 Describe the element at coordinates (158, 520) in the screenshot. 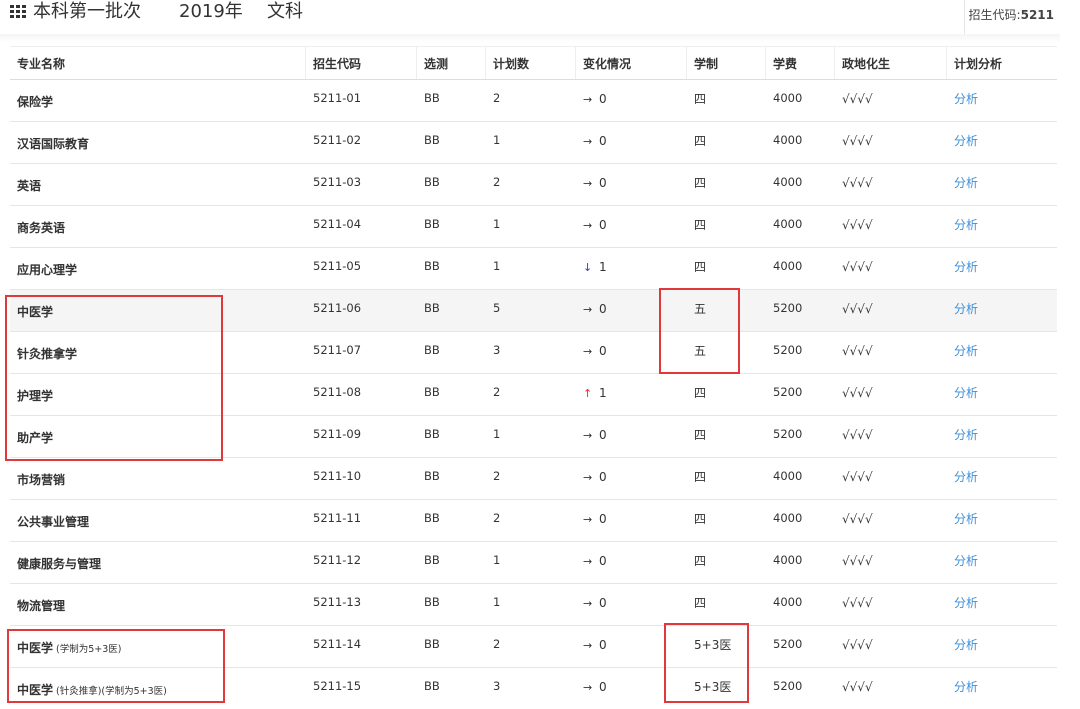

I see `cell-major-name: 公共事业管理` at that location.